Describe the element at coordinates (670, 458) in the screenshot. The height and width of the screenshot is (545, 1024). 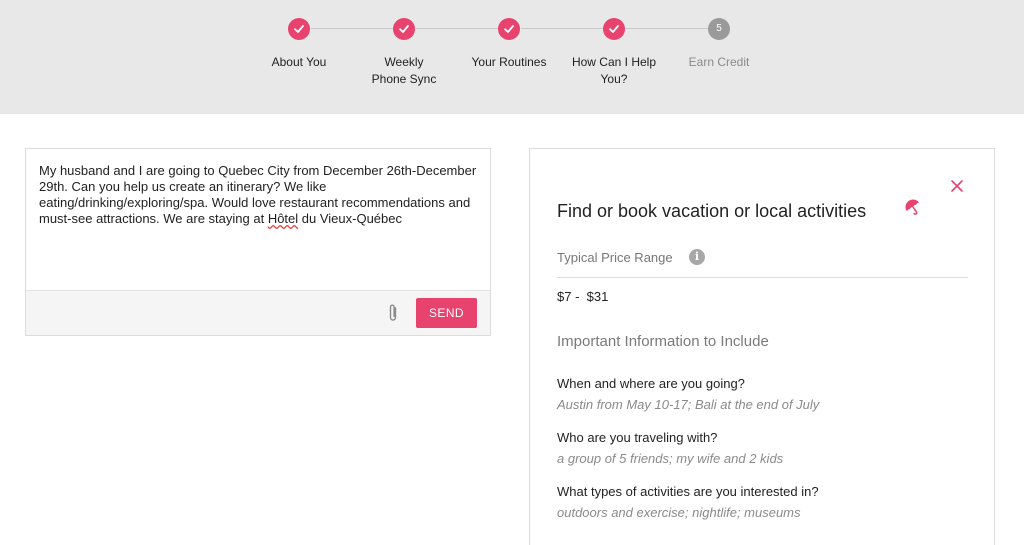
I see `example-who: a group of 5 friends; my wife and 2 kids` at that location.